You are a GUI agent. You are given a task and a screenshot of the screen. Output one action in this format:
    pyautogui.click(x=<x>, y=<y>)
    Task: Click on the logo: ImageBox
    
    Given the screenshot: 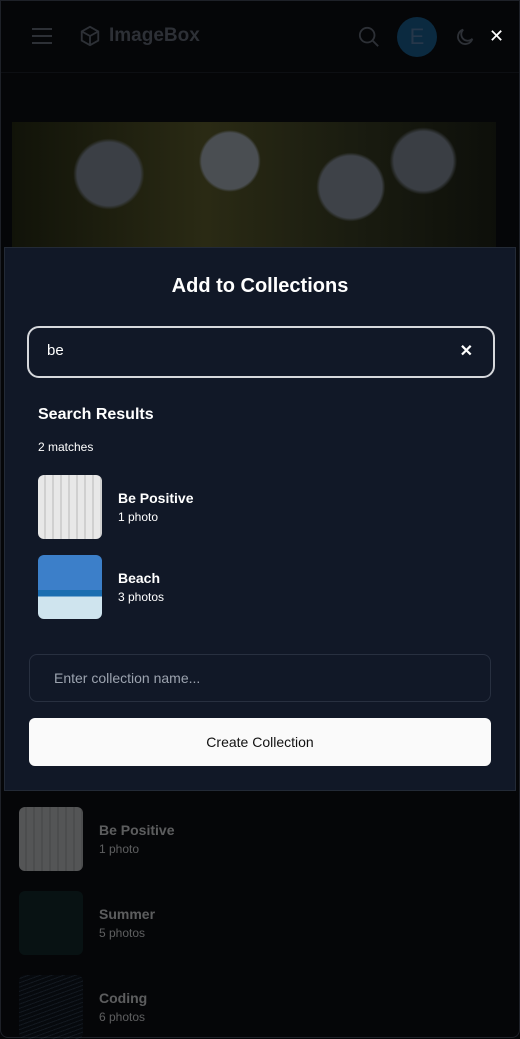 What is the action you would take?
    pyautogui.click(x=139, y=36)
    